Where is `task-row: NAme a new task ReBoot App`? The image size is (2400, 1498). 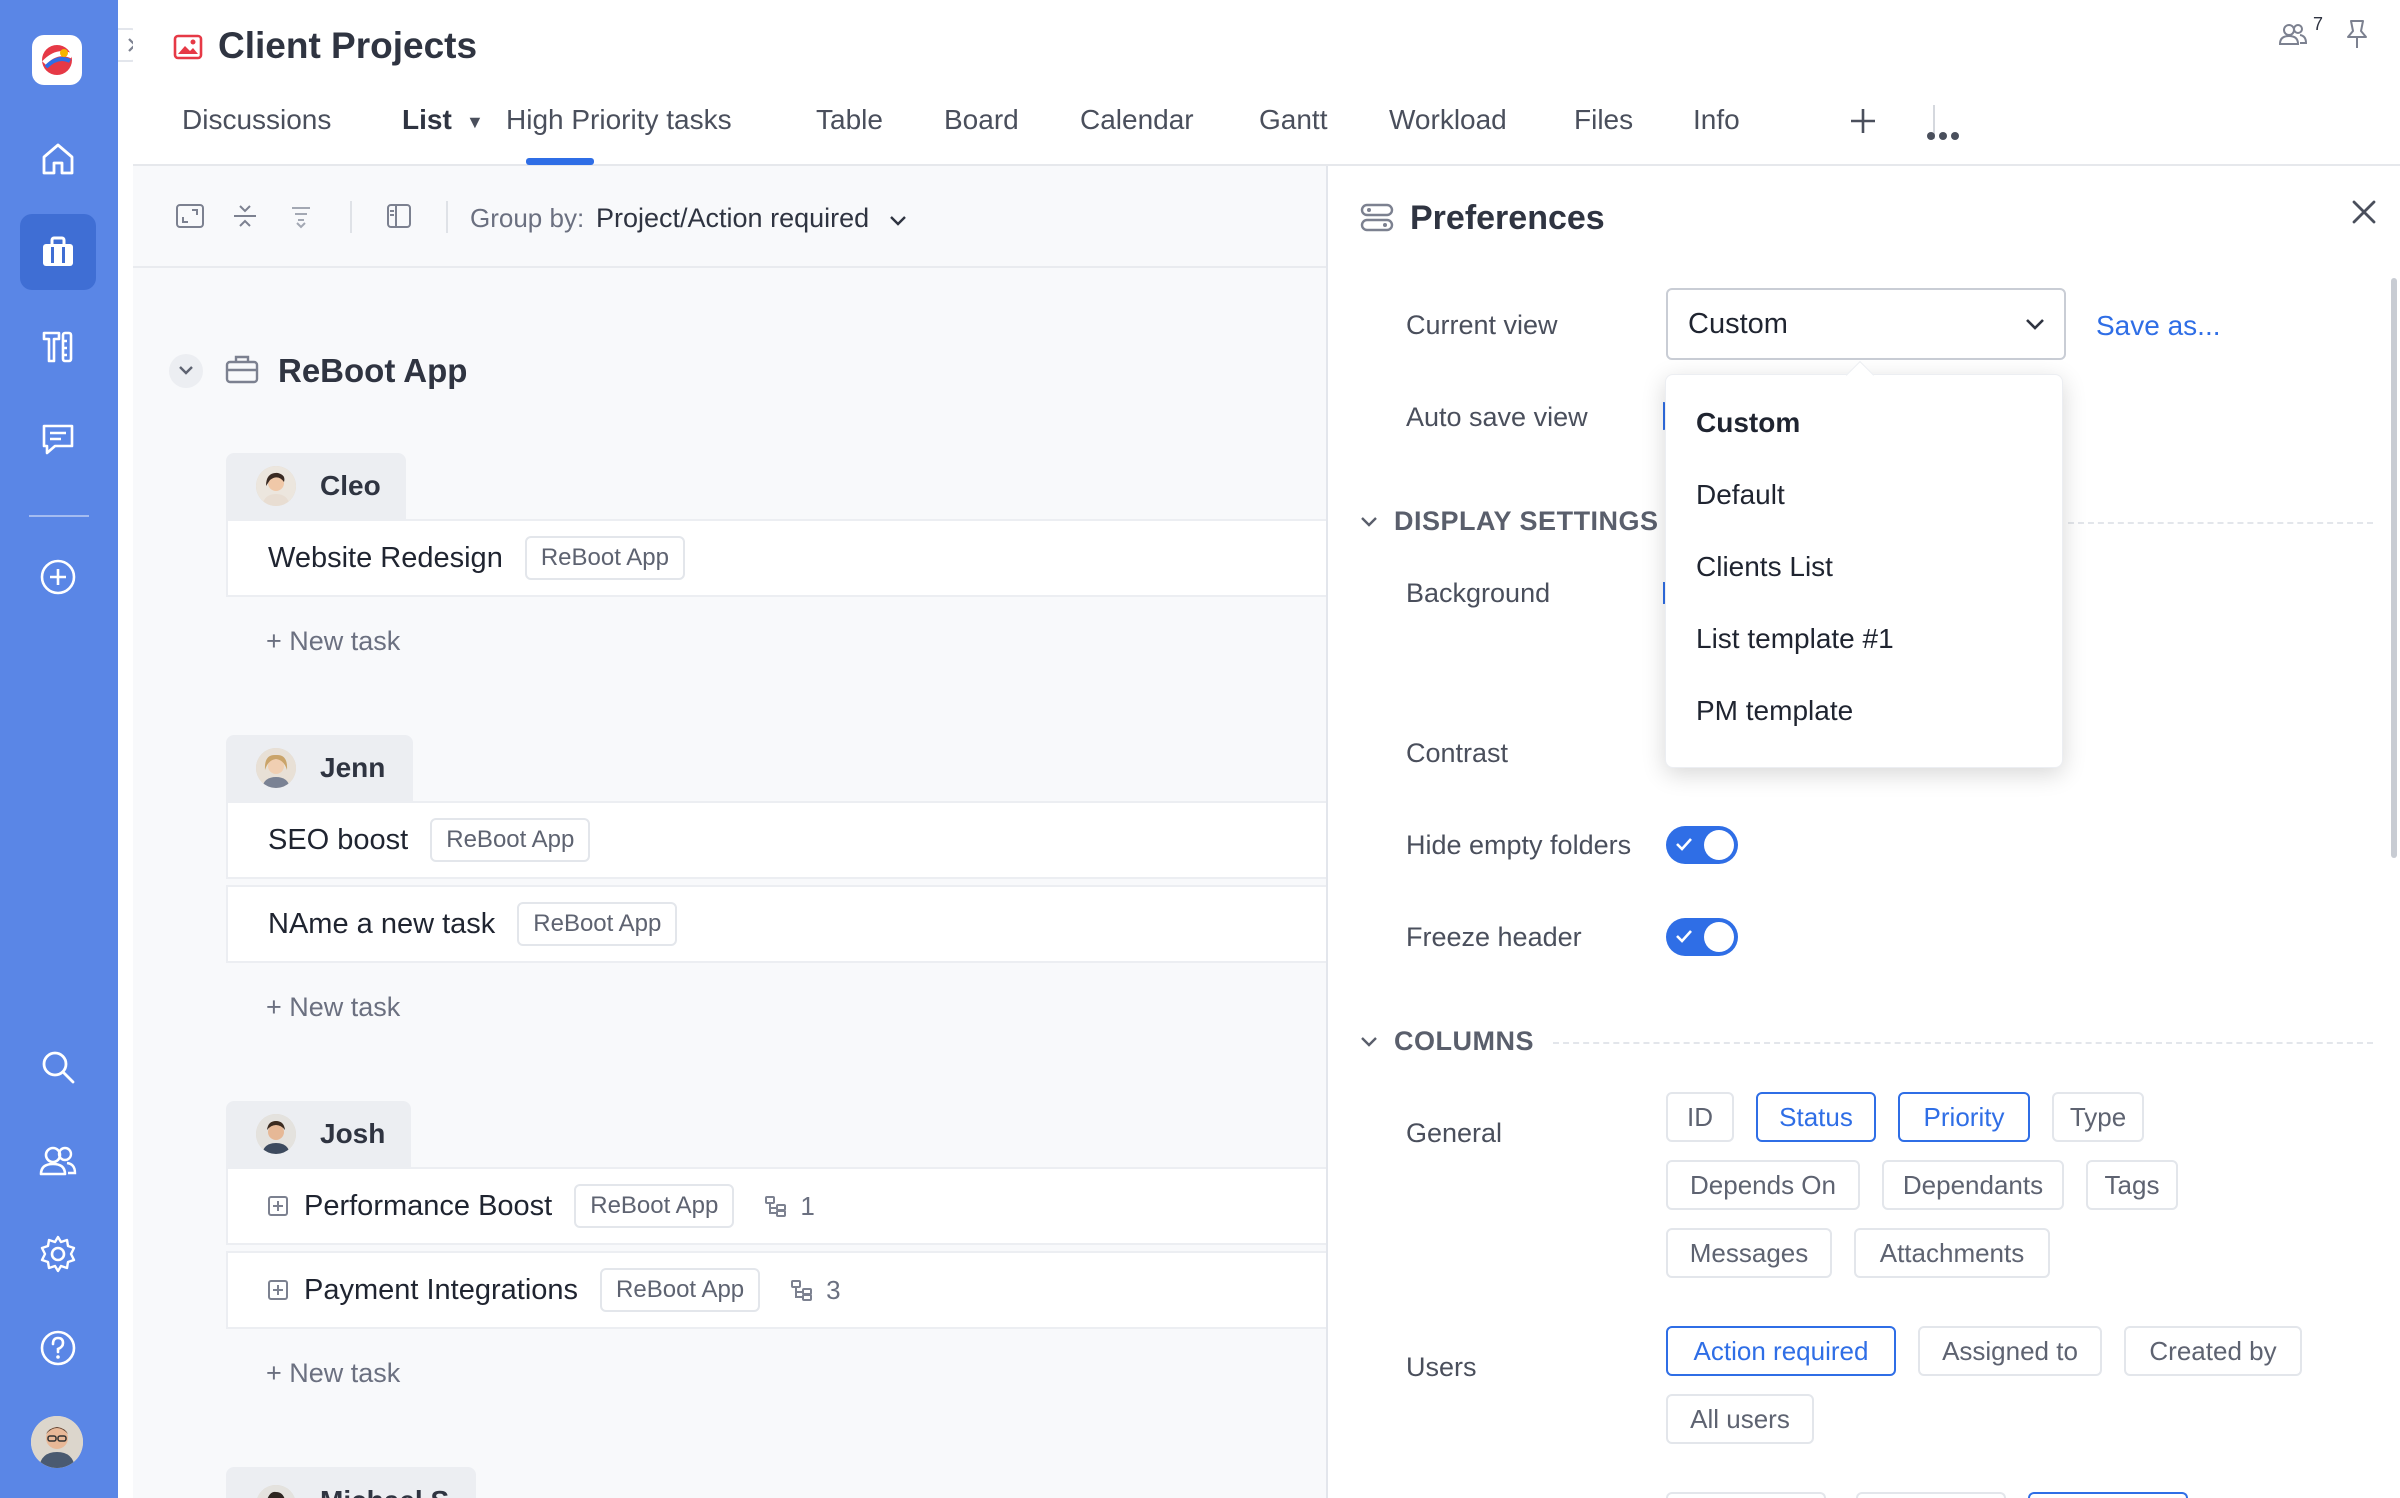 task-row: NAme a new task ReBoot App is located at coordinates (776, 924).